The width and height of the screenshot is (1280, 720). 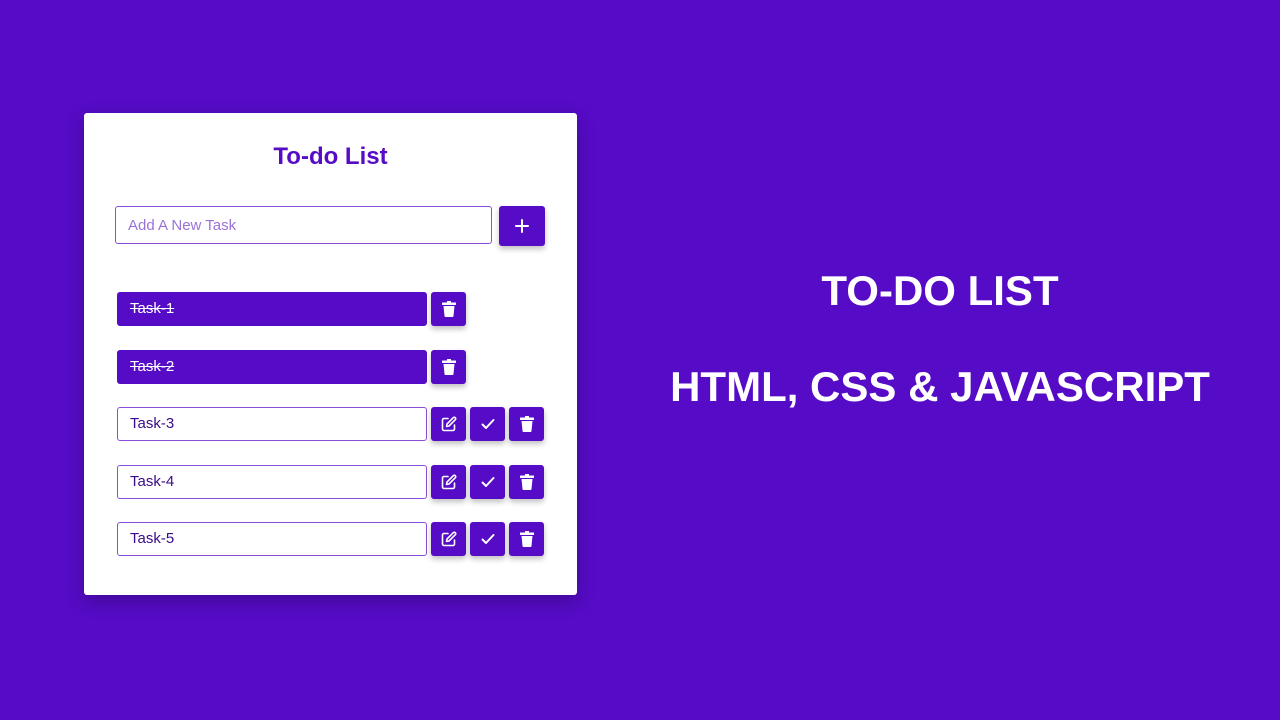 I want to click on new-task-input, so click(x=303, y=225).